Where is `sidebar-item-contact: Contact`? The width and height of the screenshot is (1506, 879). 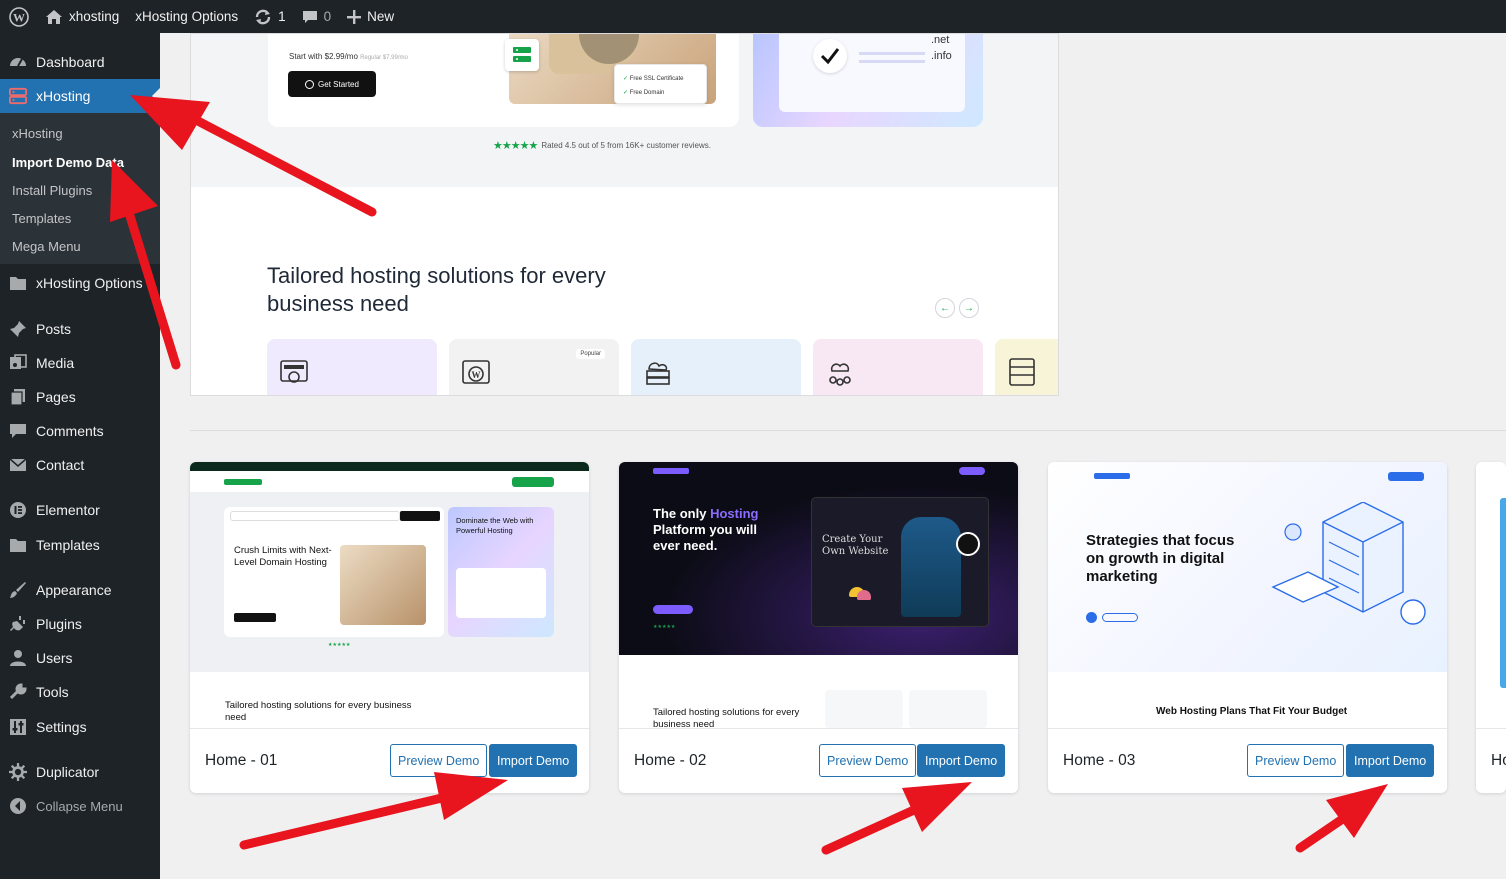
sidebar-item-contact: Contact is located at coordinates (80, 465).